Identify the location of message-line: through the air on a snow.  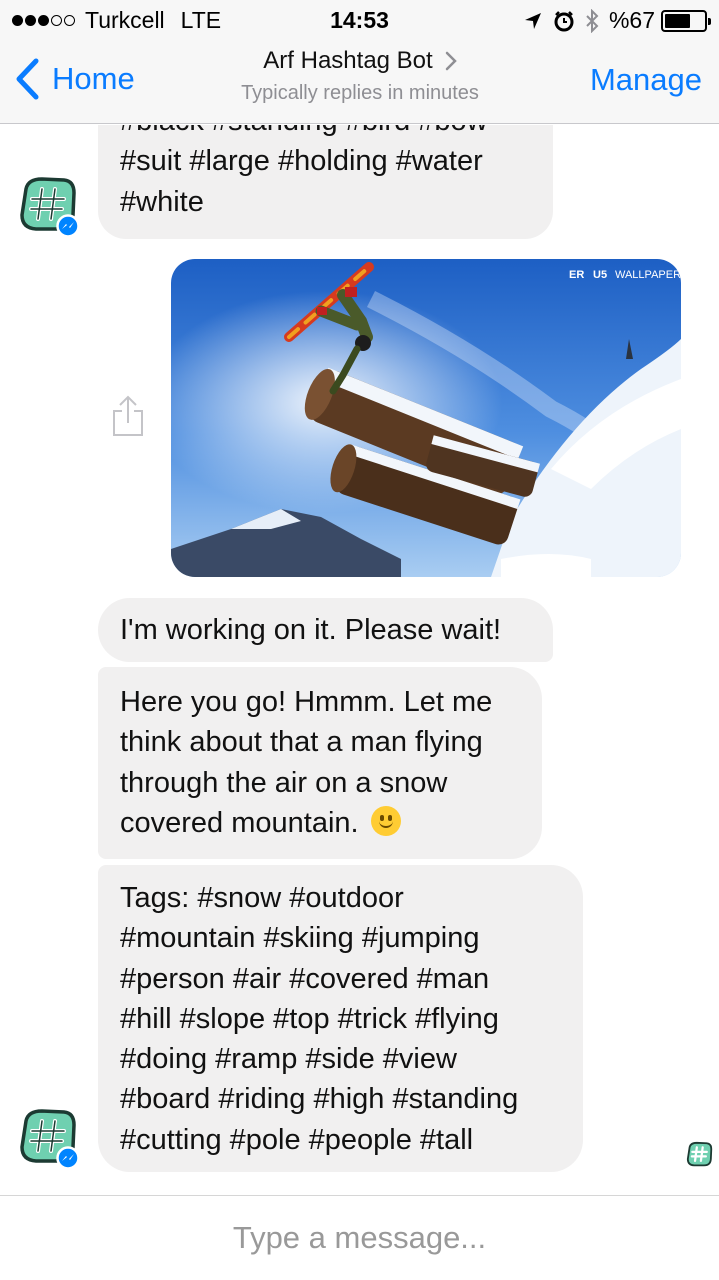
(284, 782).